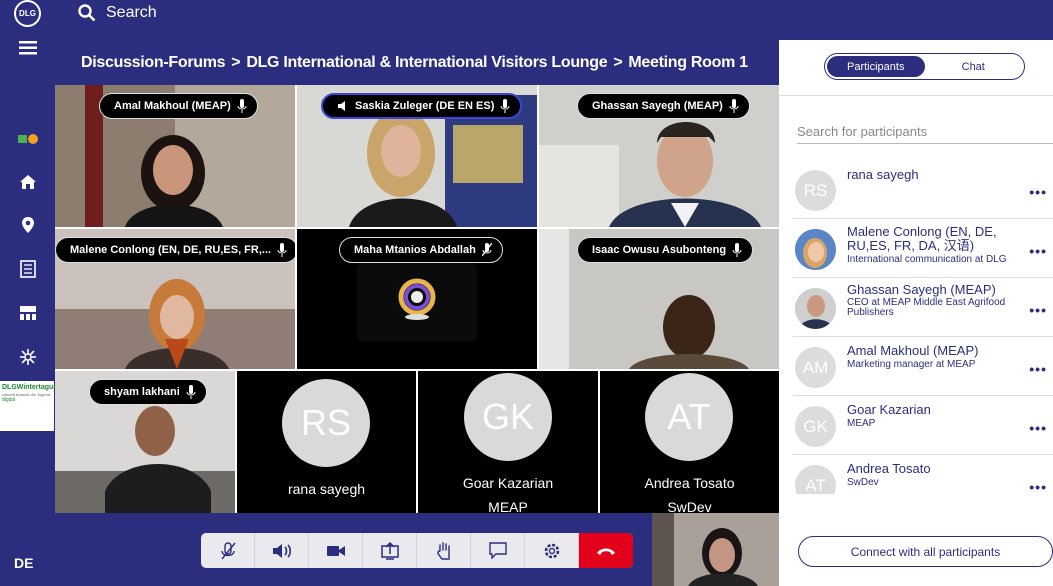  I want to click on avatar: AM, so click(815, 367).